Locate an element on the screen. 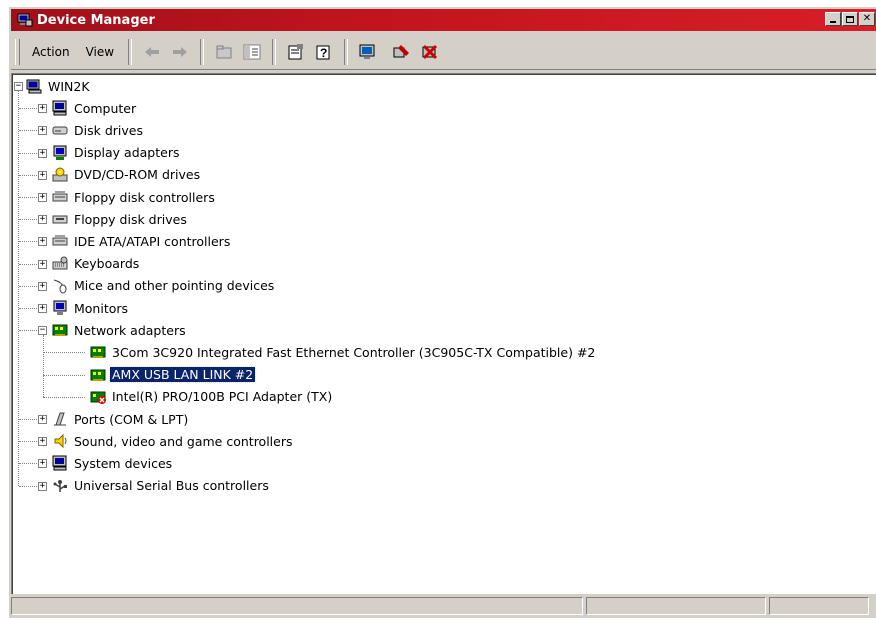 The height and width of the screenshot is (618, 876). tree-category: Universal Serial Bus controllers is located at coordinates (161, 486).